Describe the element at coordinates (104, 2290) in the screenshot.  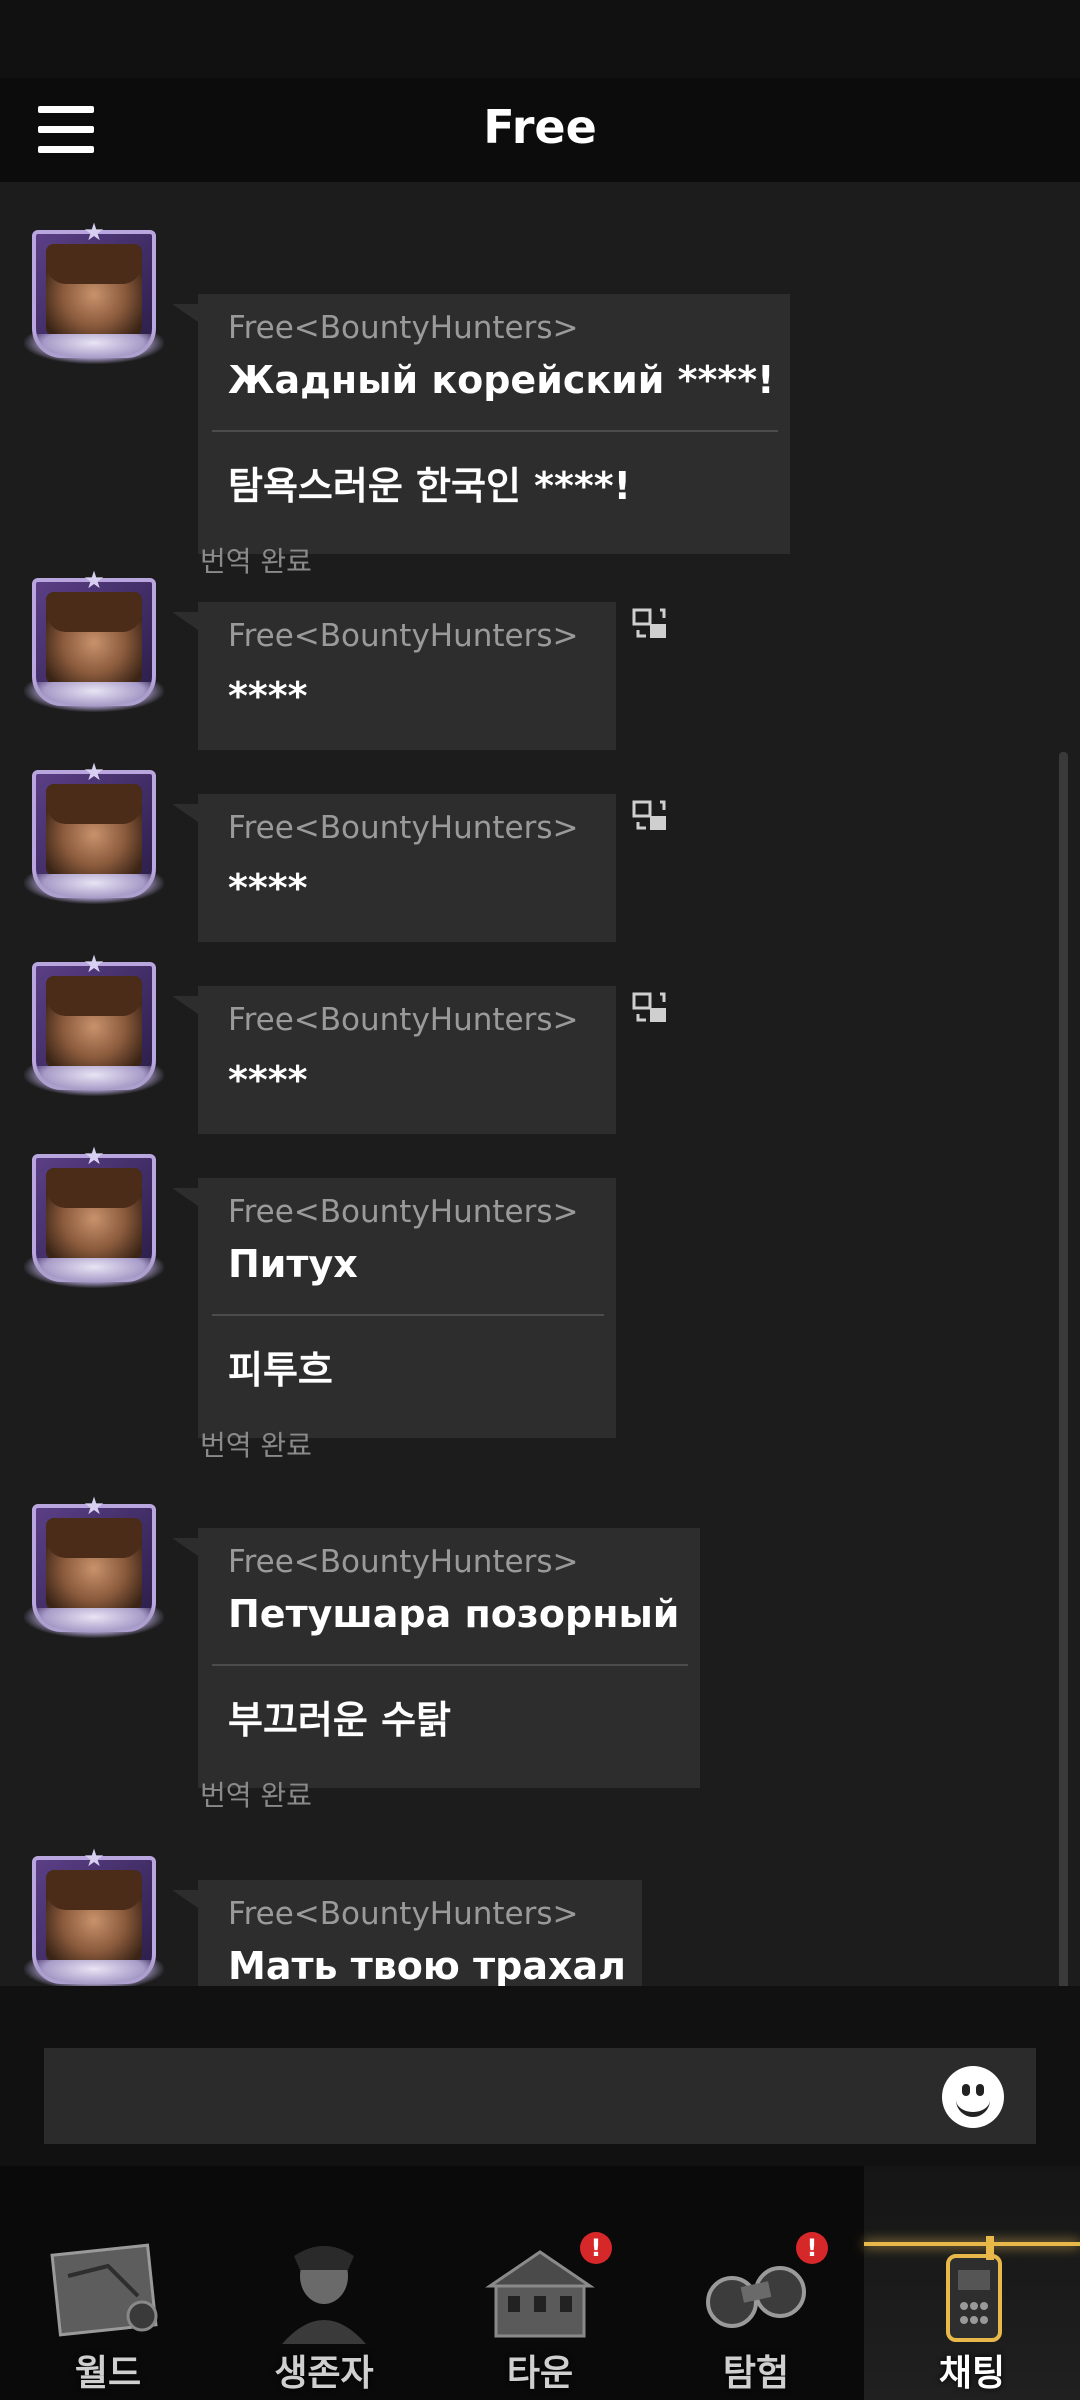
I see `world-map-icon` at that location.